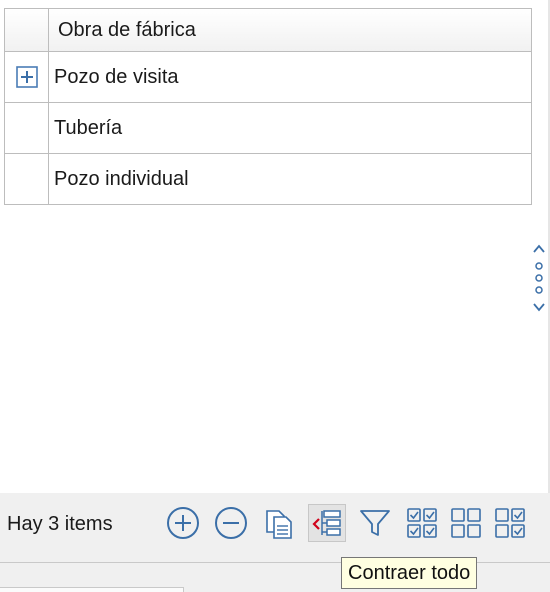  I want to click on invert-check-button, so click(510, 523).